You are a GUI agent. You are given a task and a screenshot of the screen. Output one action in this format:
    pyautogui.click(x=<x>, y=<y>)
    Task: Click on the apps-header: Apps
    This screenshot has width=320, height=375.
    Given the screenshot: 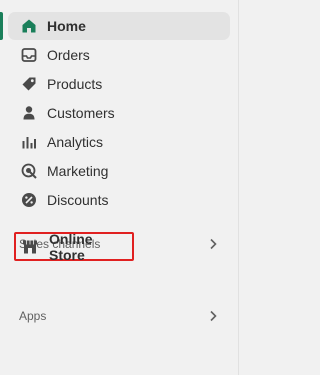 What is the action you would take?
    pyautogui.click(x=119, y=316)
    